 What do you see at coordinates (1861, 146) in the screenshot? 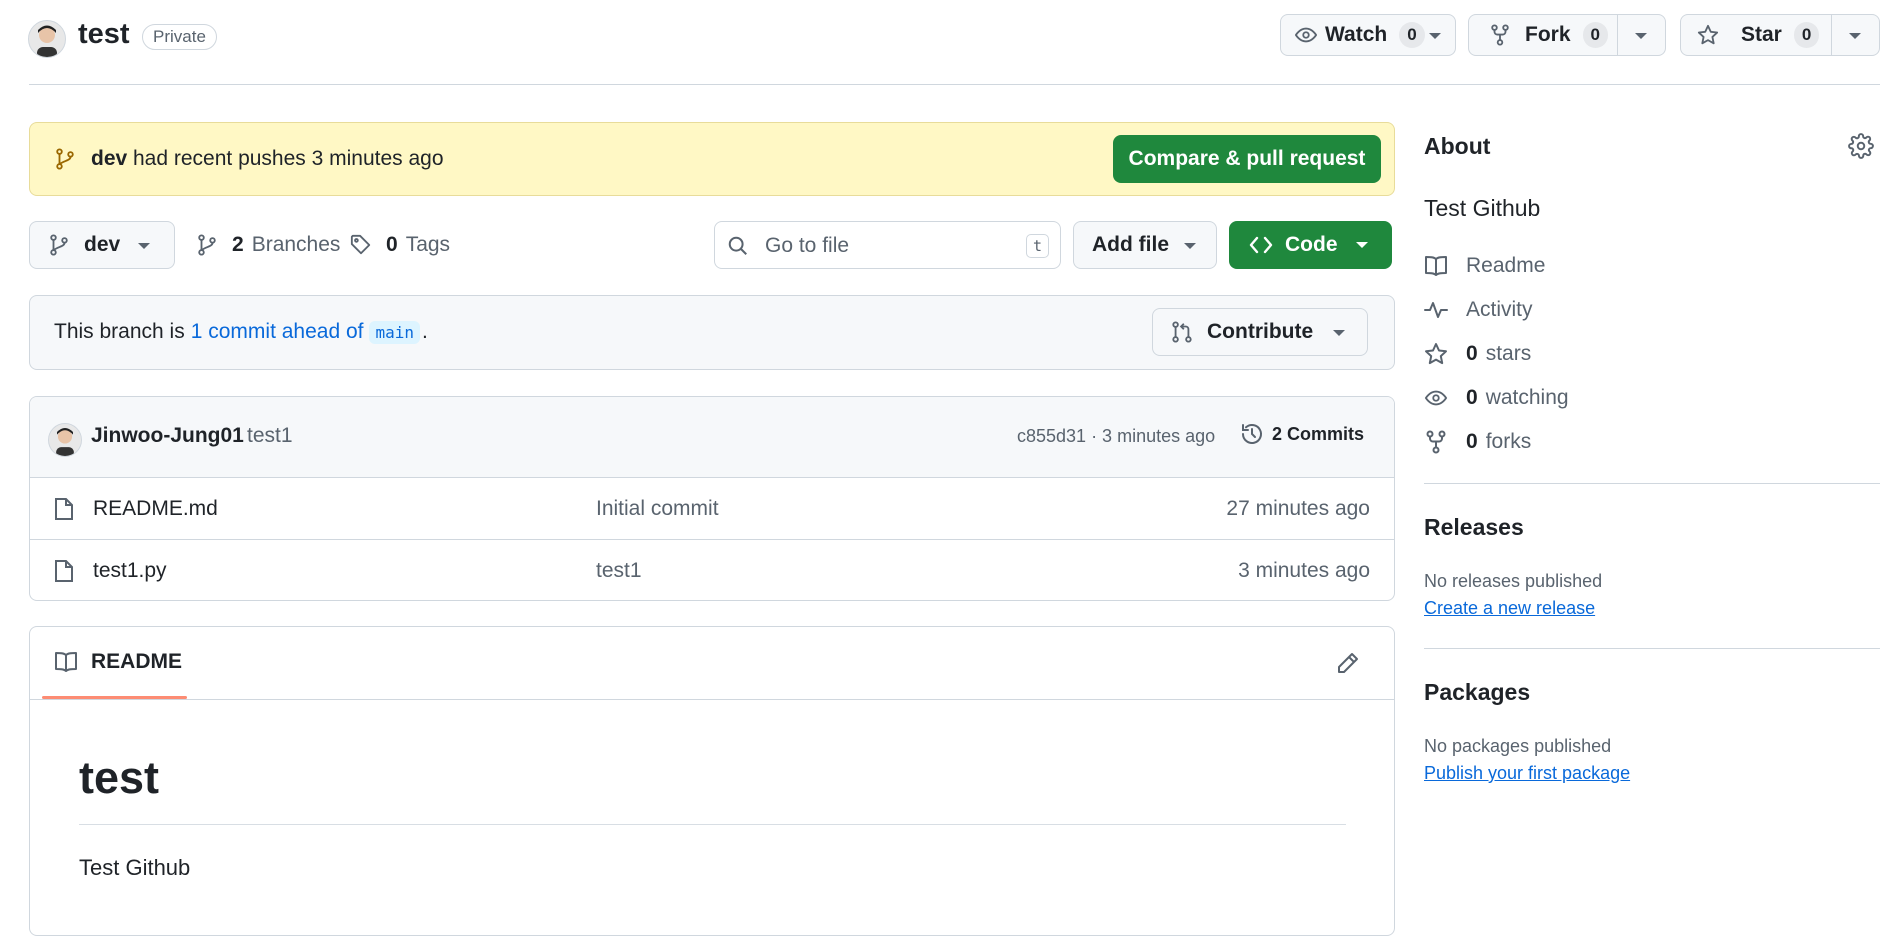
I see `gear-icon` at bounding box center [1861, 146].